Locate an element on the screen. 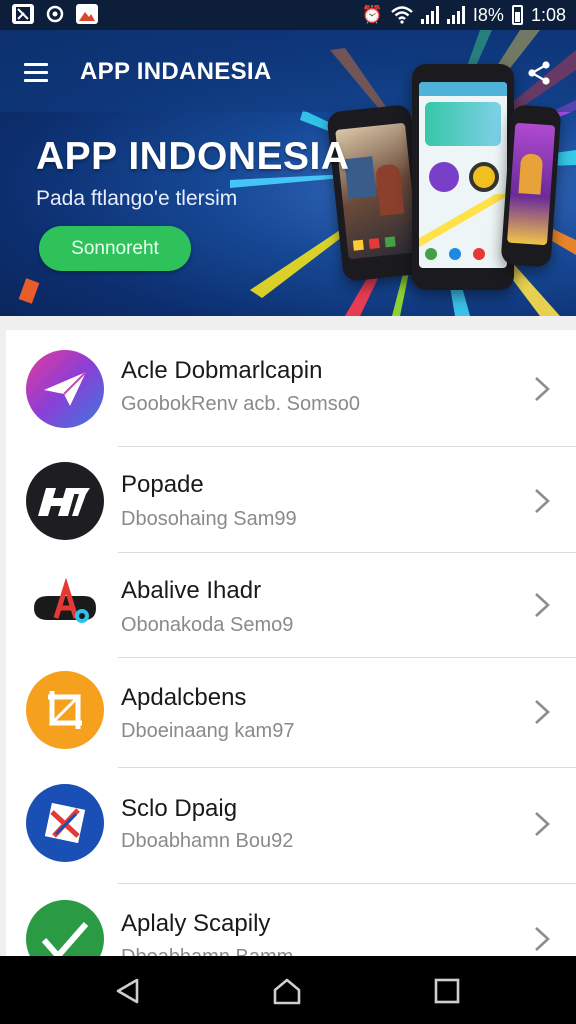 The height and width of the screenshot is (1024, 576). tiktok-style-icon is located at coordinates (65, 605).